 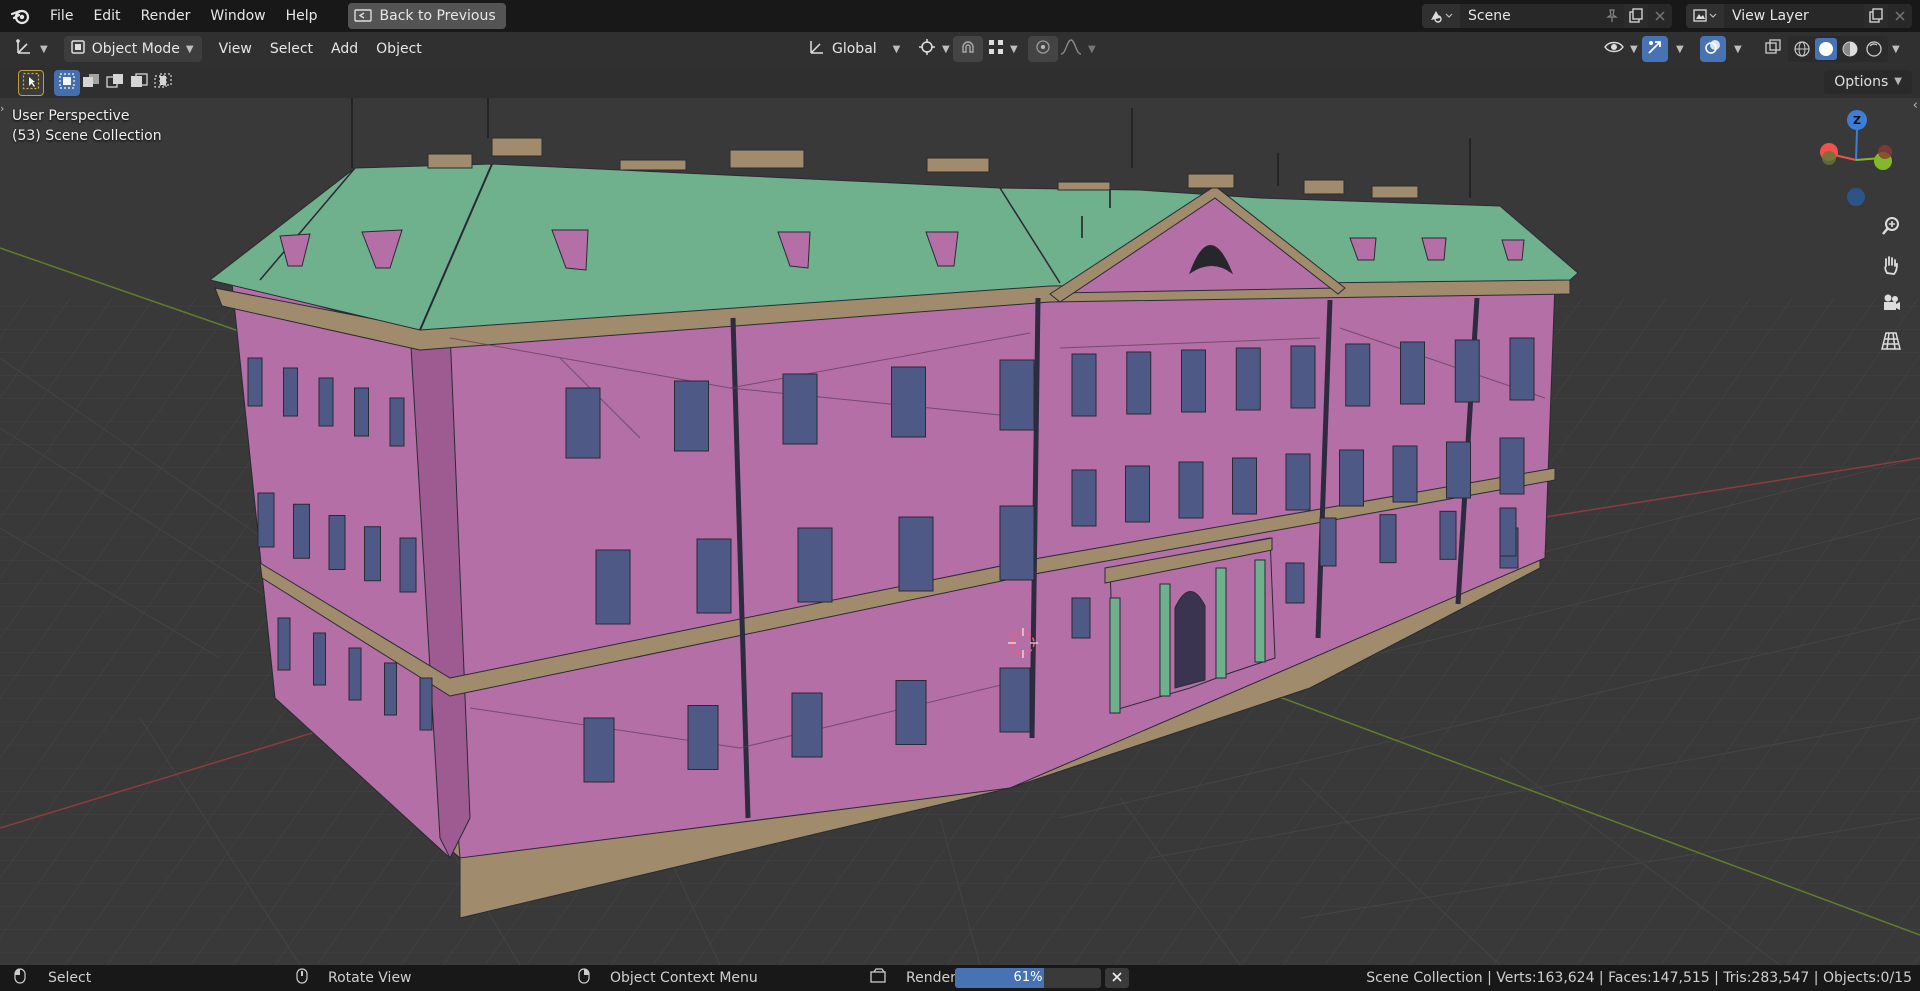 I want to click on mouse-left-icon, so click(x=20, y=978).